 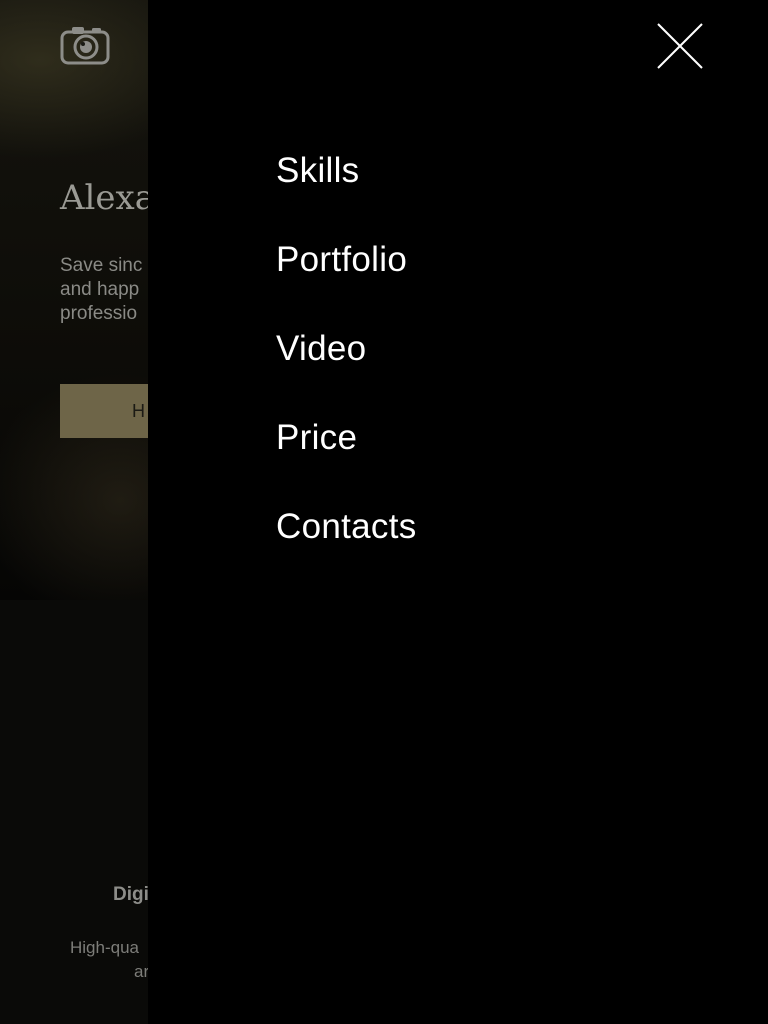 I want to click on nav-link-video: Video, so click(x=321, y=348).